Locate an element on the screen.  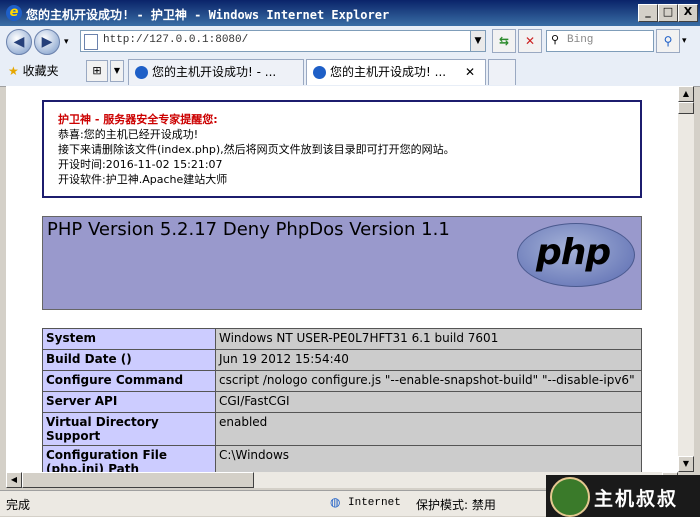
minimize-button: _ is located at coordinates (648, 13).